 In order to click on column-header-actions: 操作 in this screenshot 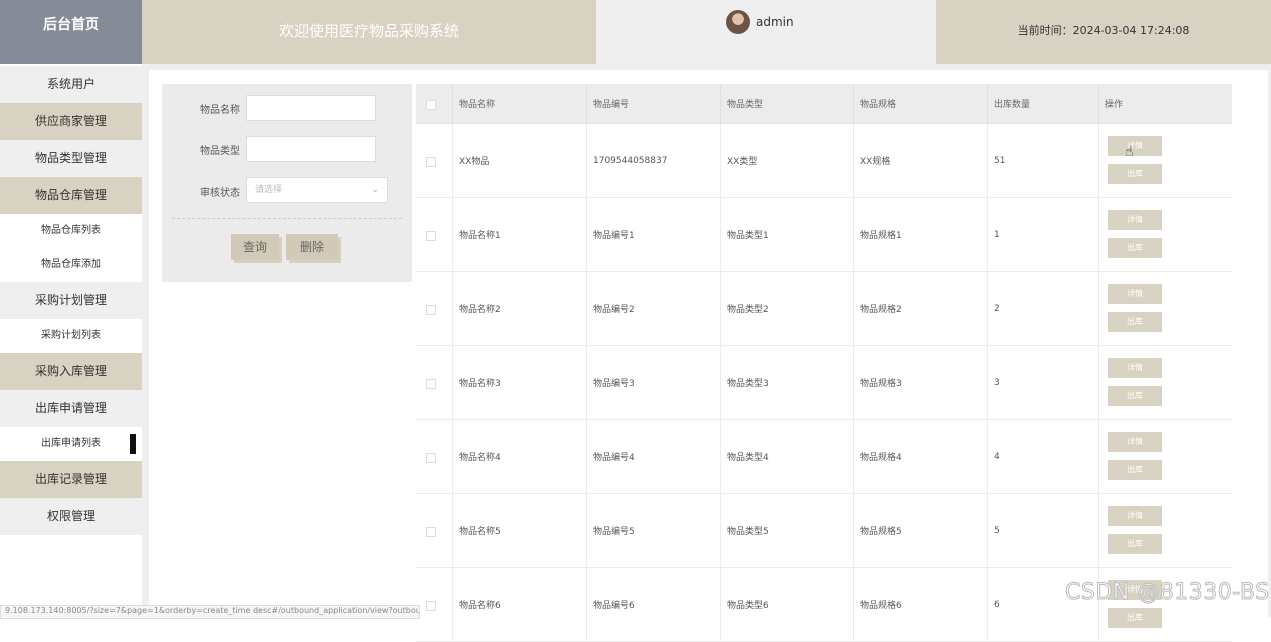, I will do `click(1114, 105)`.